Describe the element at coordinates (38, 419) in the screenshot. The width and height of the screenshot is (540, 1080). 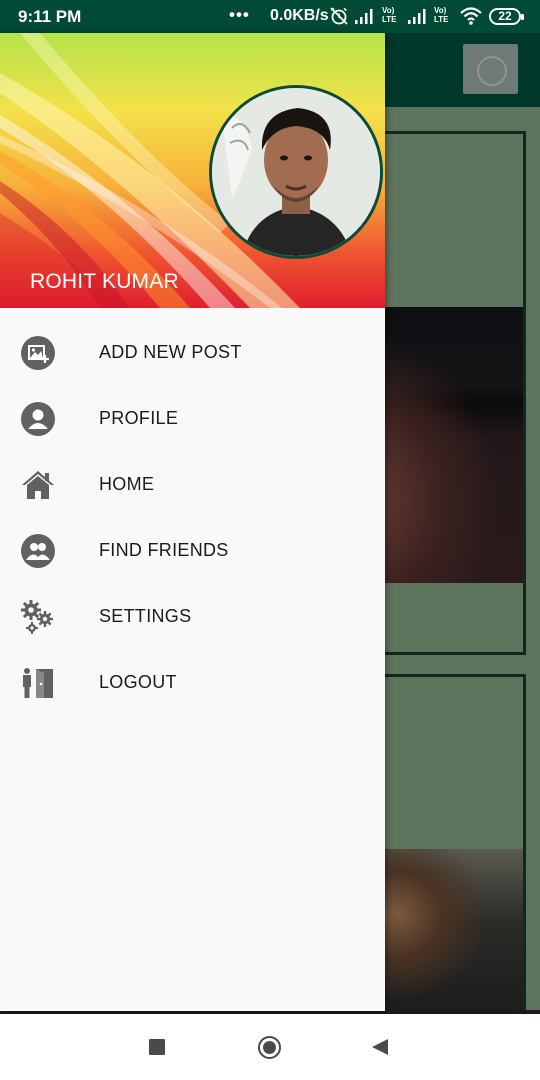
I see `person-icon` at that location.